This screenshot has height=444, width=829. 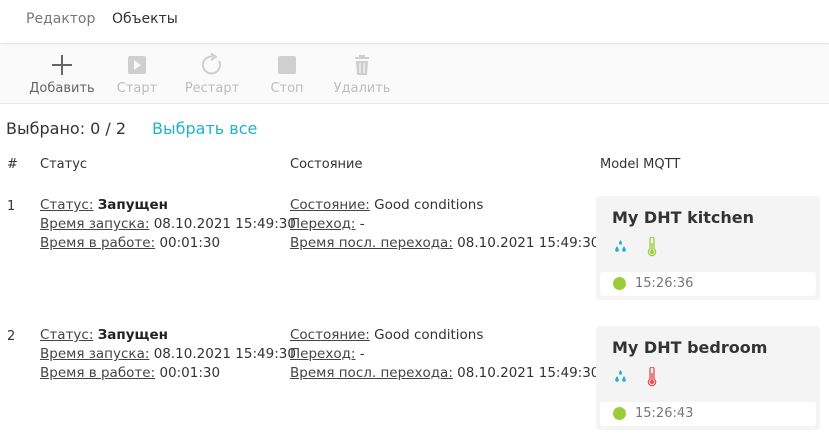 What do you see at coordinates (211, 63) in the screenshot?
I see `restart-icon` at bounding box center [211, 63].